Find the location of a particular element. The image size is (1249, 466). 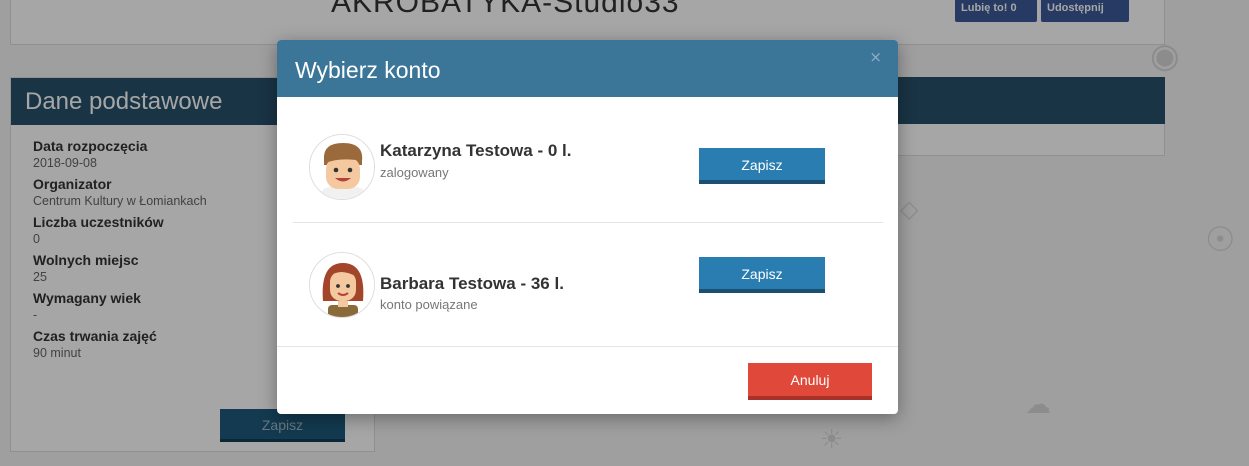

account-name: Barbara Testowa - 36 l. is located at coordinates (472, 283).